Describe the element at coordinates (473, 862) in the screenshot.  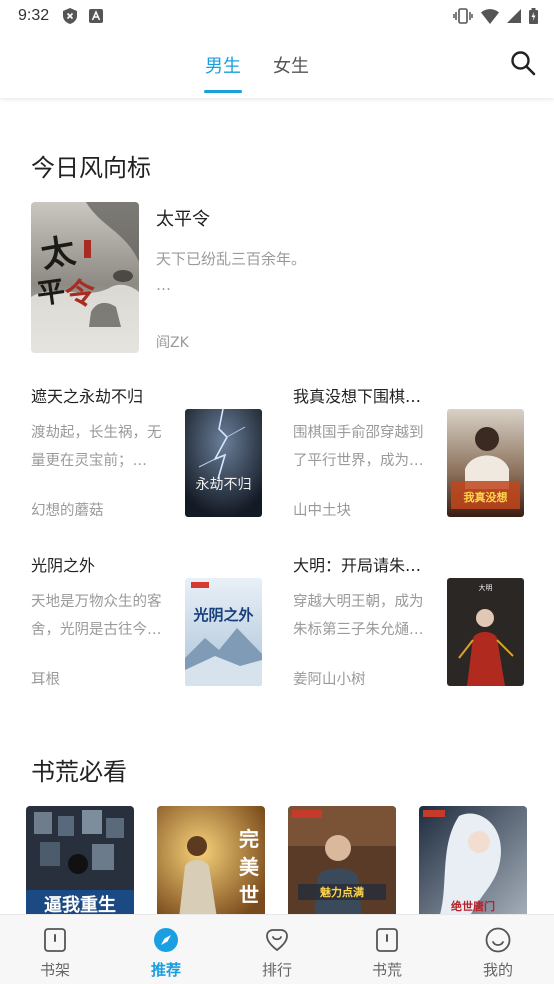
I see `book-cover: 绝世唐门` at that location.